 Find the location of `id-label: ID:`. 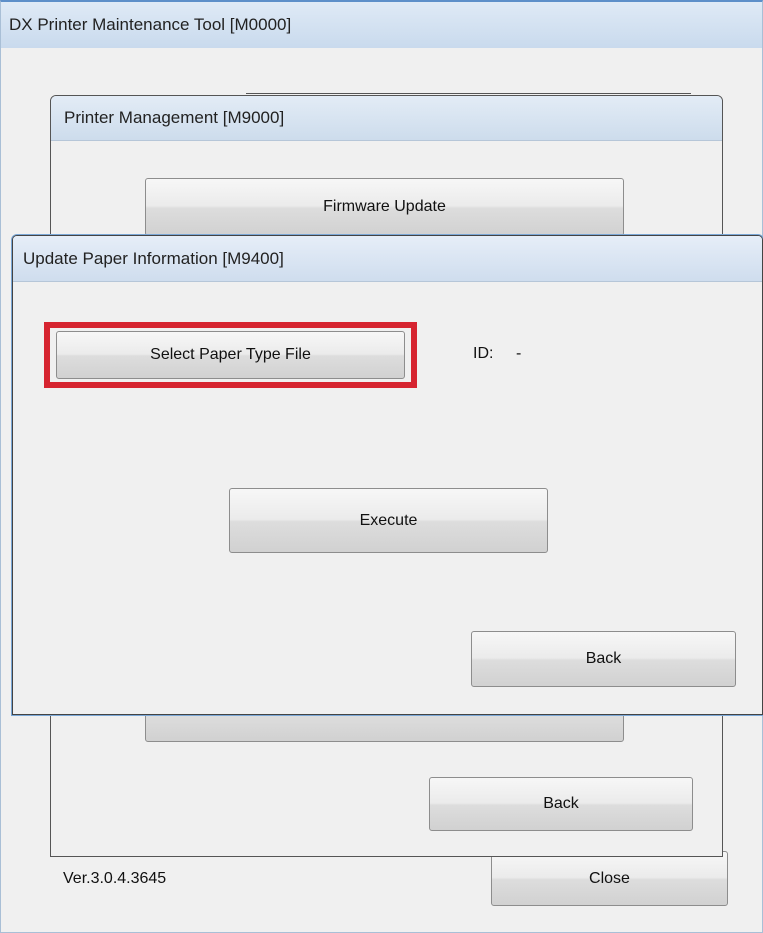

id-label: ID: is located at coordinates (483, 353).